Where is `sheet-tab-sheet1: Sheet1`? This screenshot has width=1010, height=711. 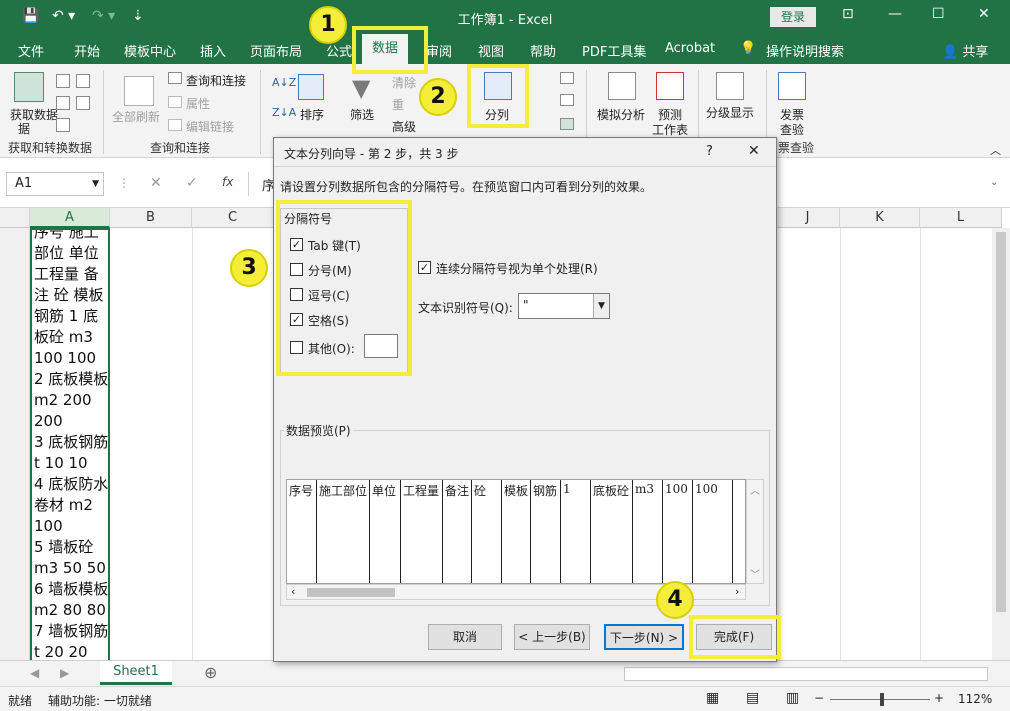
sheet-tab-sheet1: Sheet1 is located at coordinates (136, 673).